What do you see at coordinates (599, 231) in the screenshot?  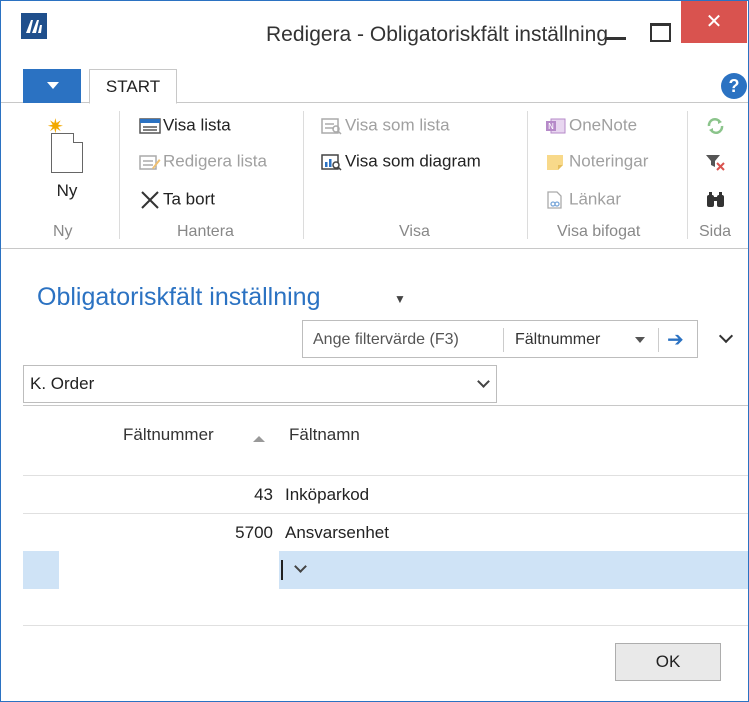 I see `group-label-visa-bifogat: Visa bifogat` at bounding box center [599, 231].